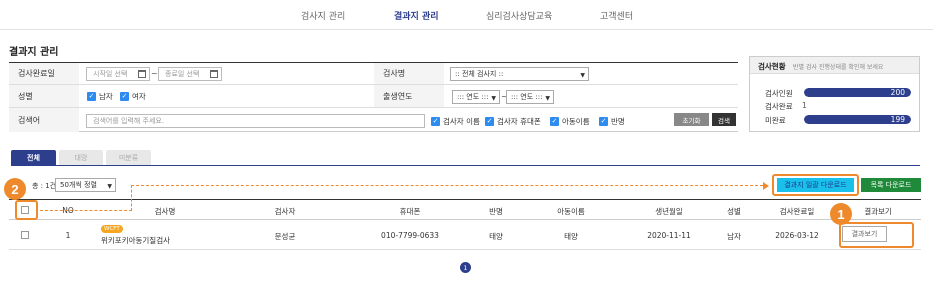 Image resolution: width=933 pixels, height=288 pixels. I want to click on year-from-select: ::: 연도 ::: ▼, so click(476, 97).